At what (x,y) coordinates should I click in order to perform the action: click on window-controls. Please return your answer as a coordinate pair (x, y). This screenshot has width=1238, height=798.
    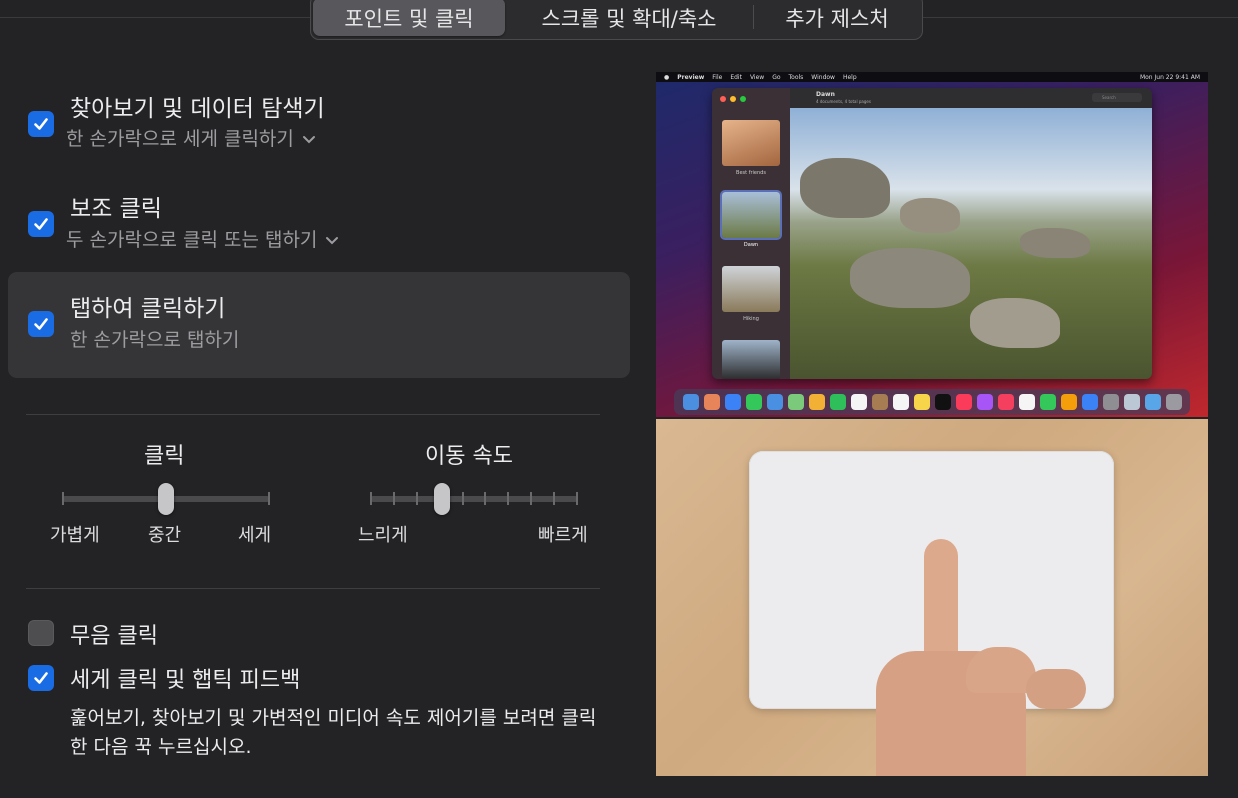
    Looking at the image, I should click on (733, 99).